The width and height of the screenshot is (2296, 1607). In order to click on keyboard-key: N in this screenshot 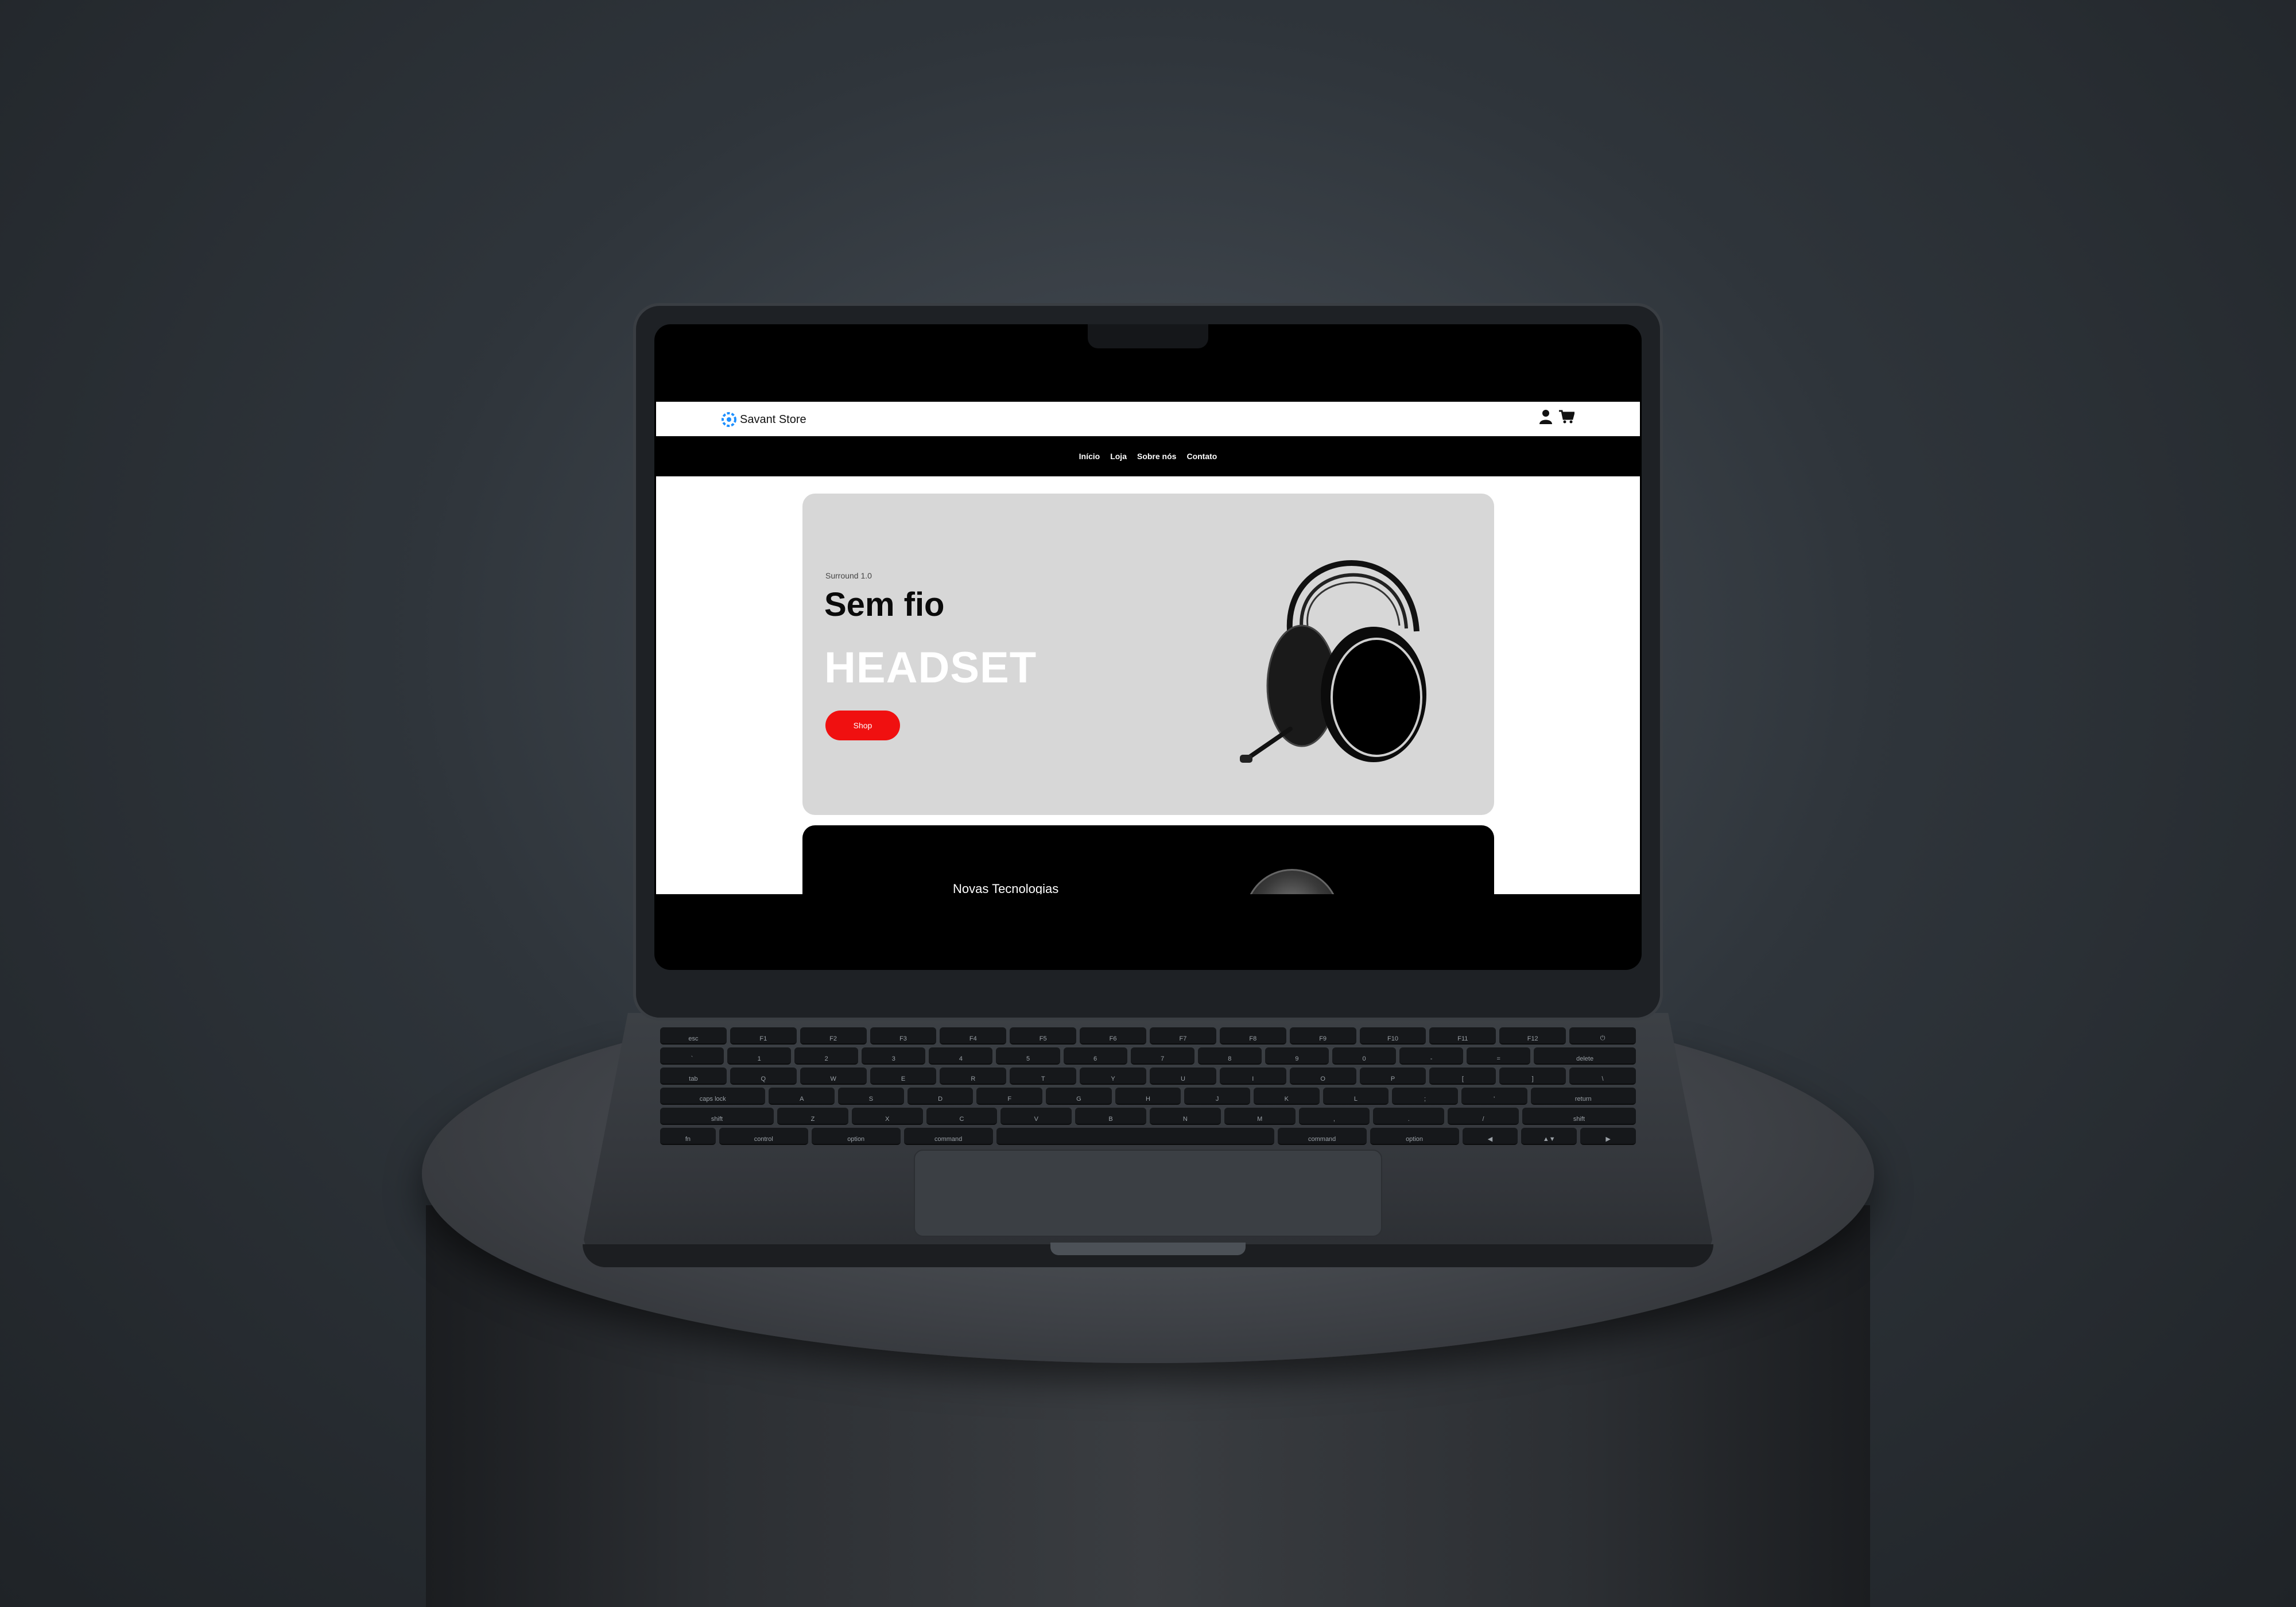, I will do `click(1185, 1116)`.